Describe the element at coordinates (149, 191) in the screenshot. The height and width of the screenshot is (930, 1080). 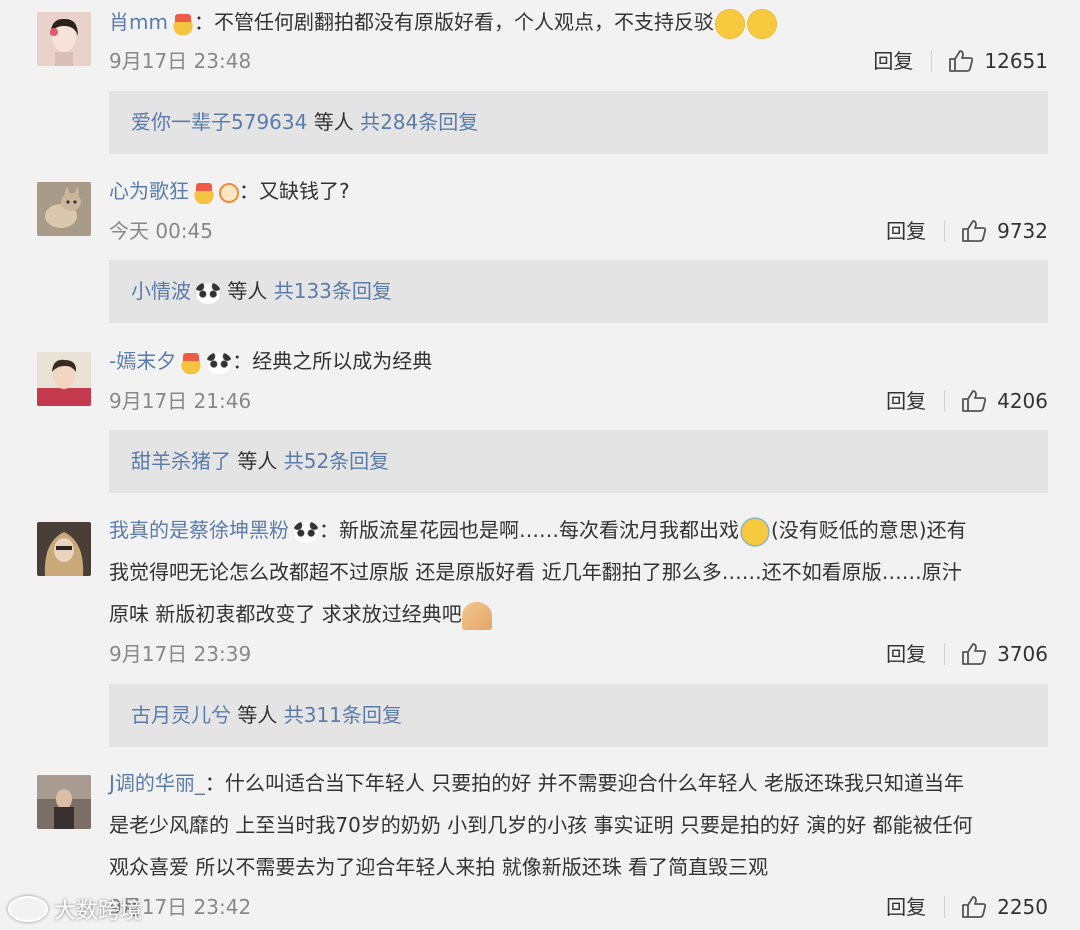
I see `username: 心为歌狂` at that location.